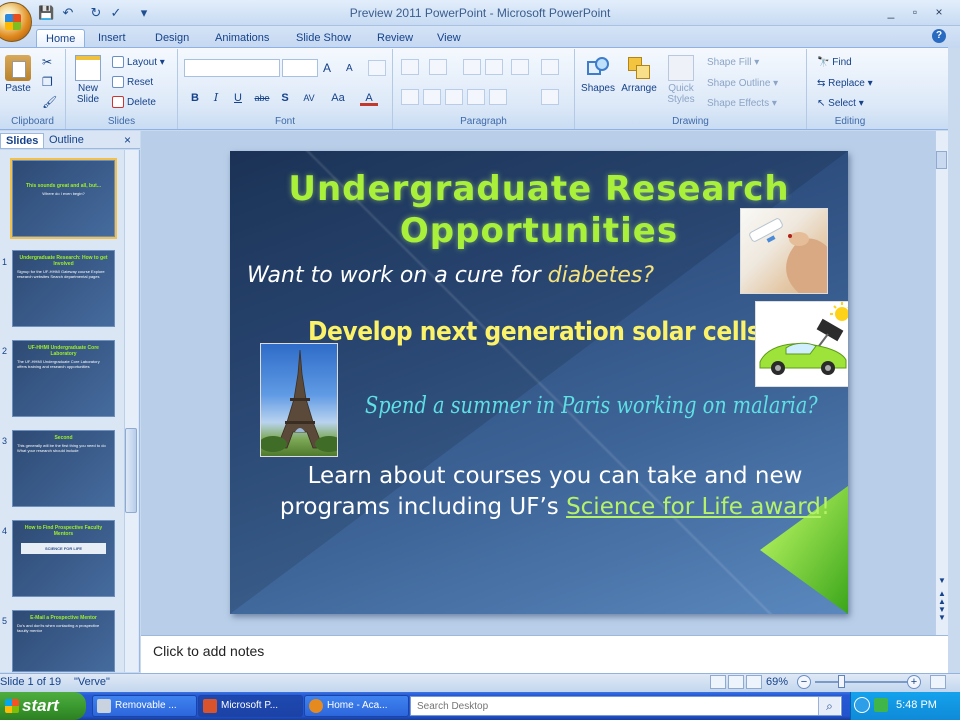 Image resolution: width=960 pixels, height=720 pixels. I want to click on shapes-button: Shapes, so click(598, 74).